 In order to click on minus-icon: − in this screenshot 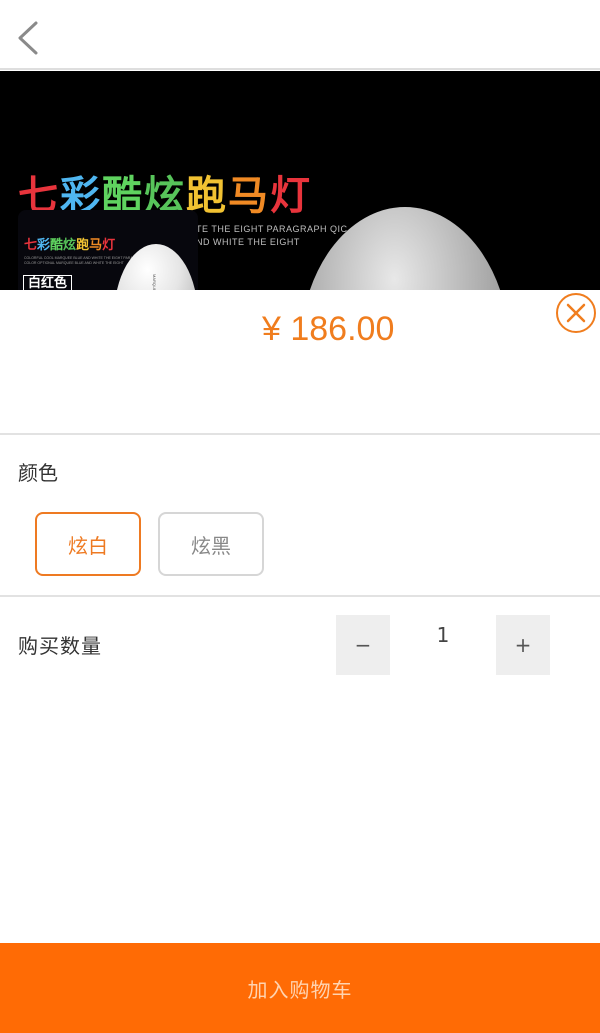, I will do `click(363, 645)`.